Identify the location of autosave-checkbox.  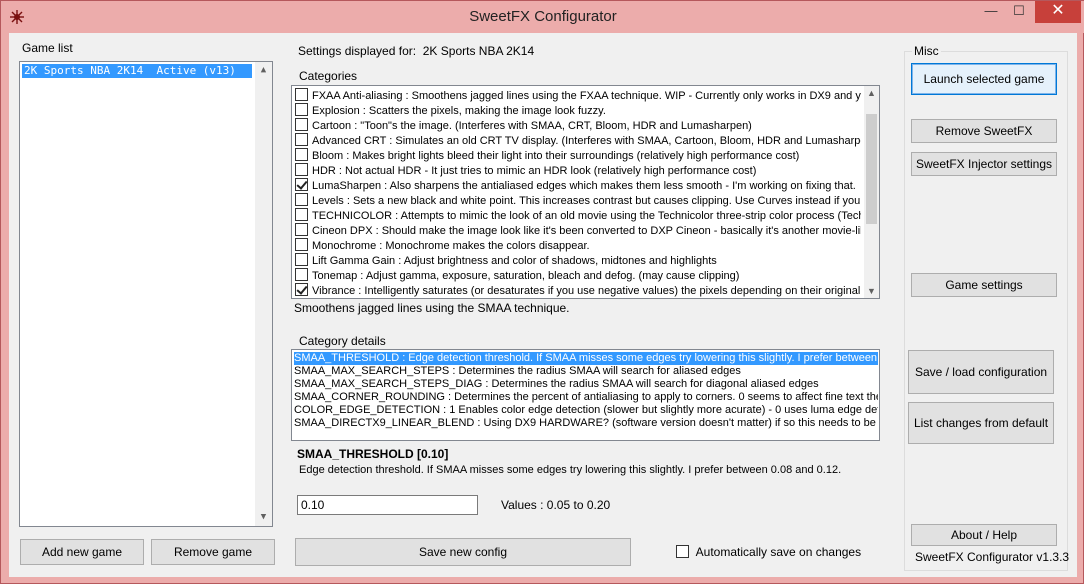
(682, 551).